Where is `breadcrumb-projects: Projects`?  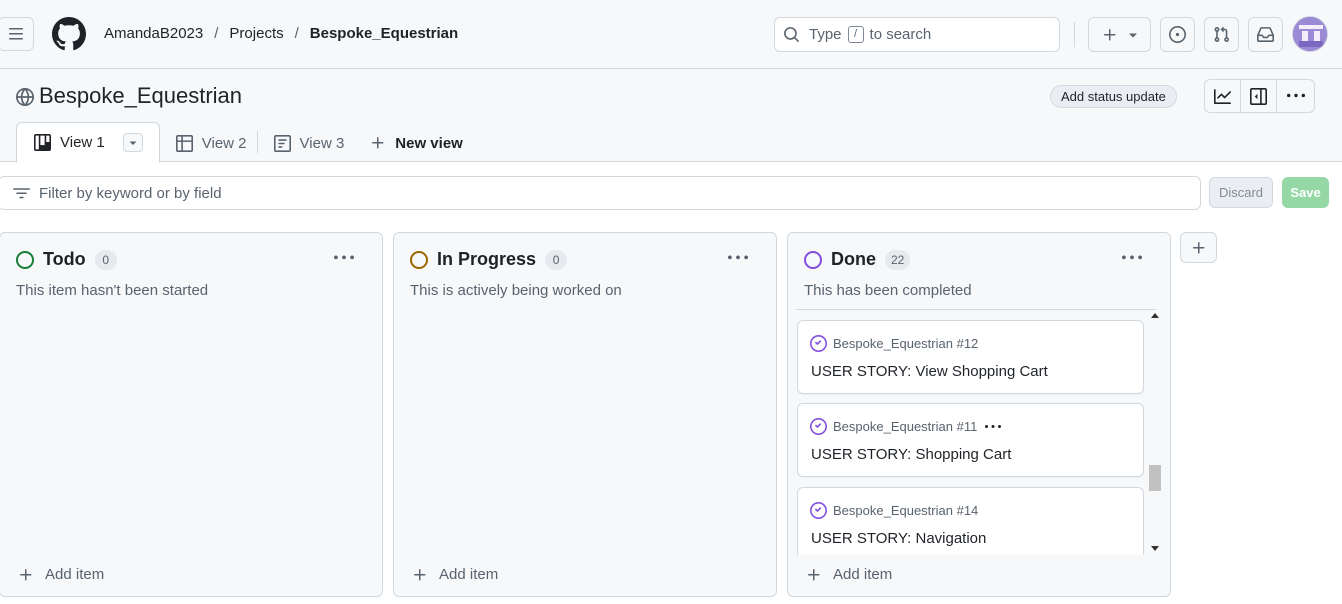
breadcrumb-projects: Projects is located at coordinates (256, 33).